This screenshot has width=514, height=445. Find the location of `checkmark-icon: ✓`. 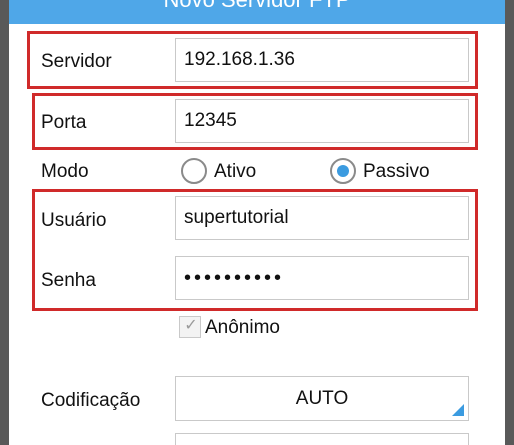

checkmark-icon: ✓ is located at coordinates (191, 325).